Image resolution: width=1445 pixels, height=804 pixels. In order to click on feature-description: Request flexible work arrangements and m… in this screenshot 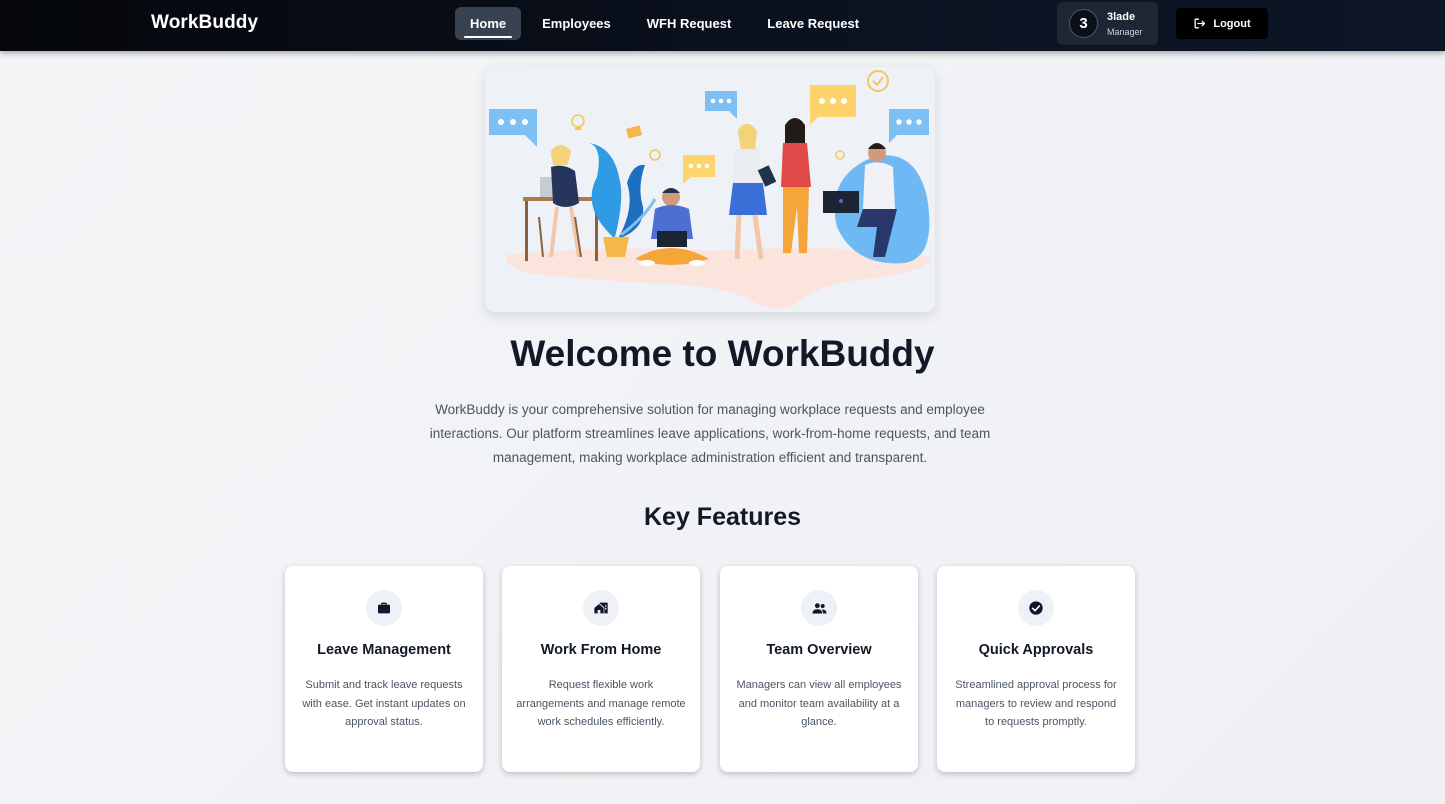, I will do `click(601, 703)`.